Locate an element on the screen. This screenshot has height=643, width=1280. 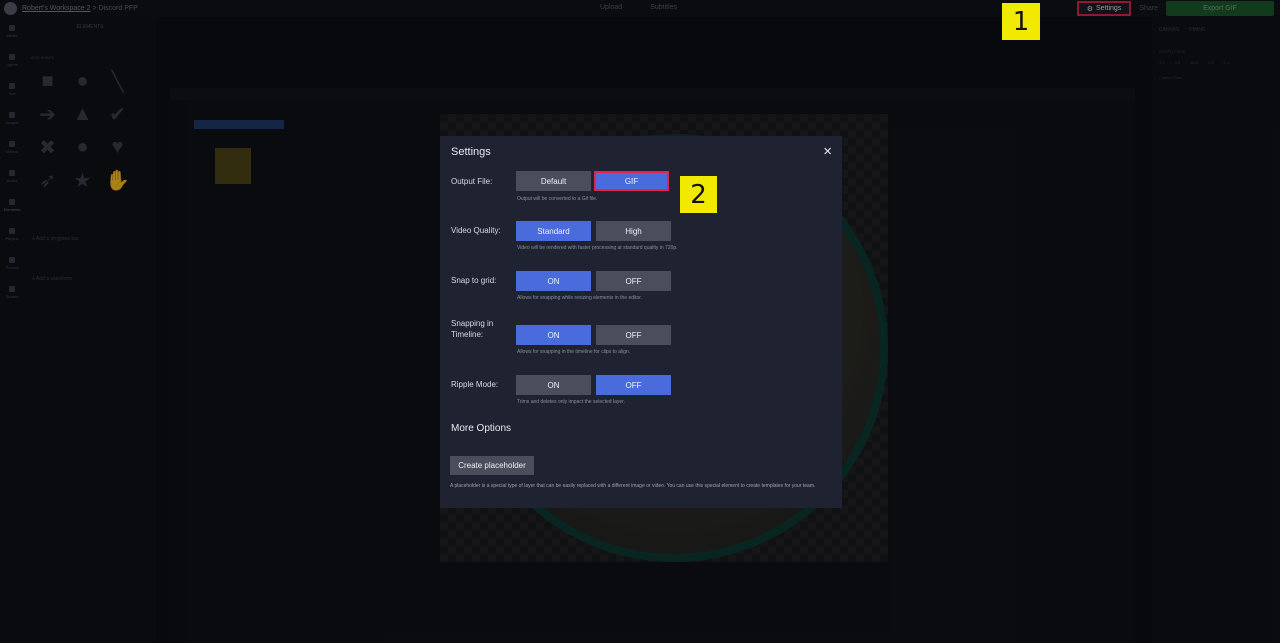
video-quality-label: Video Quality: is located at coordinates (476, 230).